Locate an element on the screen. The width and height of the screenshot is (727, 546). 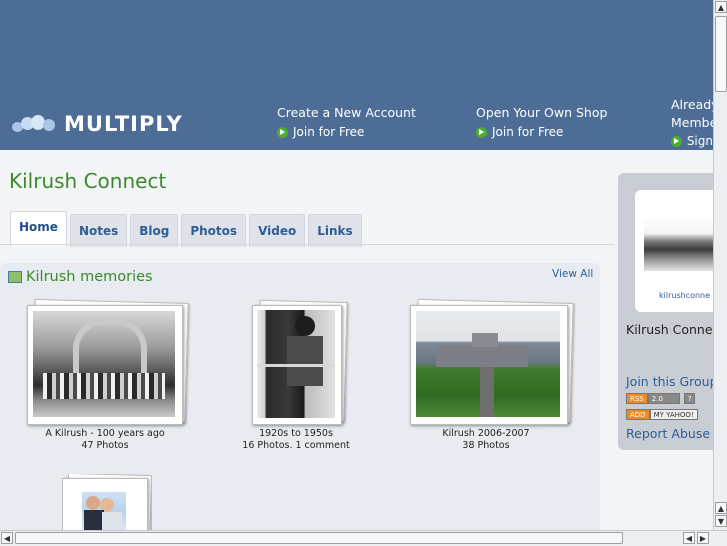
open-shop-title: Open Your Own Shop is located at coordinates (542, 112).